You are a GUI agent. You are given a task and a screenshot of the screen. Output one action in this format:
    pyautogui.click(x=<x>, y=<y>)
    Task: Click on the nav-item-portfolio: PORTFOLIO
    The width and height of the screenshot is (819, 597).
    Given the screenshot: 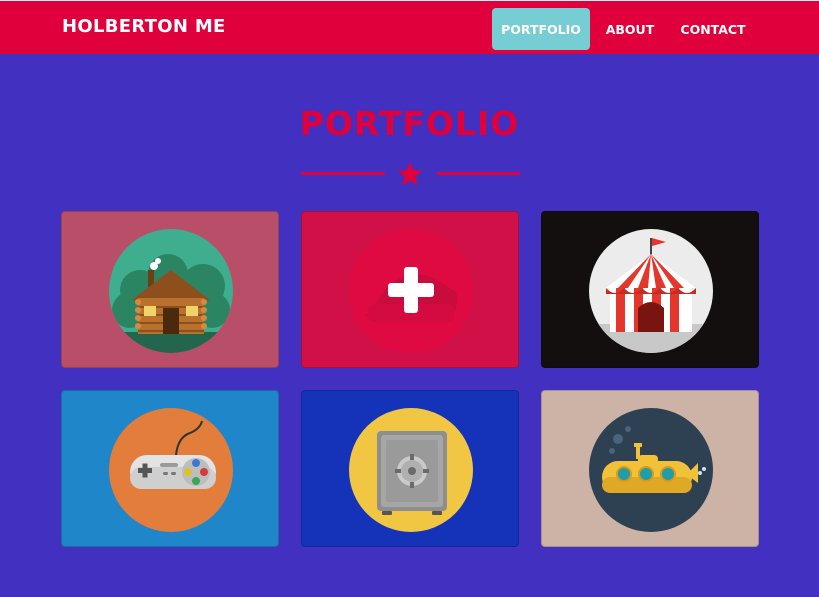 What is the action you would take?
    pyautogui.click(x=541, y=29)
    